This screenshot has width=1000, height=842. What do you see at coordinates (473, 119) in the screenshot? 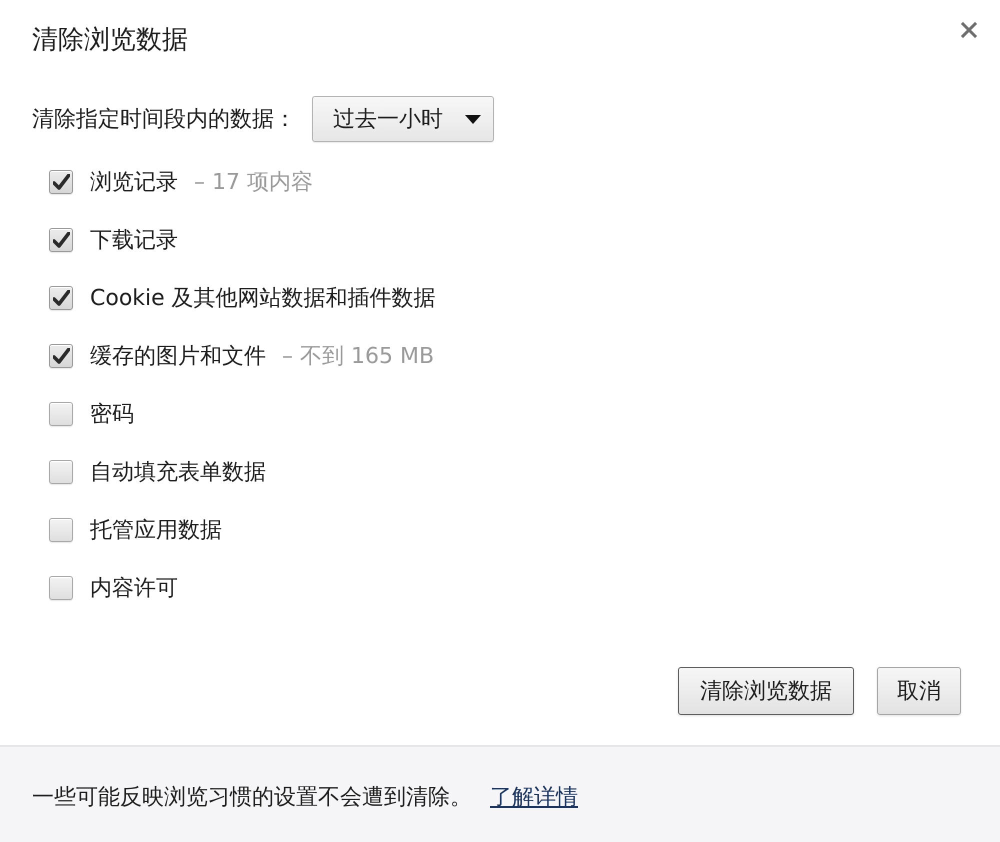
I see `caret-icon` at bounding box center [473, 119].